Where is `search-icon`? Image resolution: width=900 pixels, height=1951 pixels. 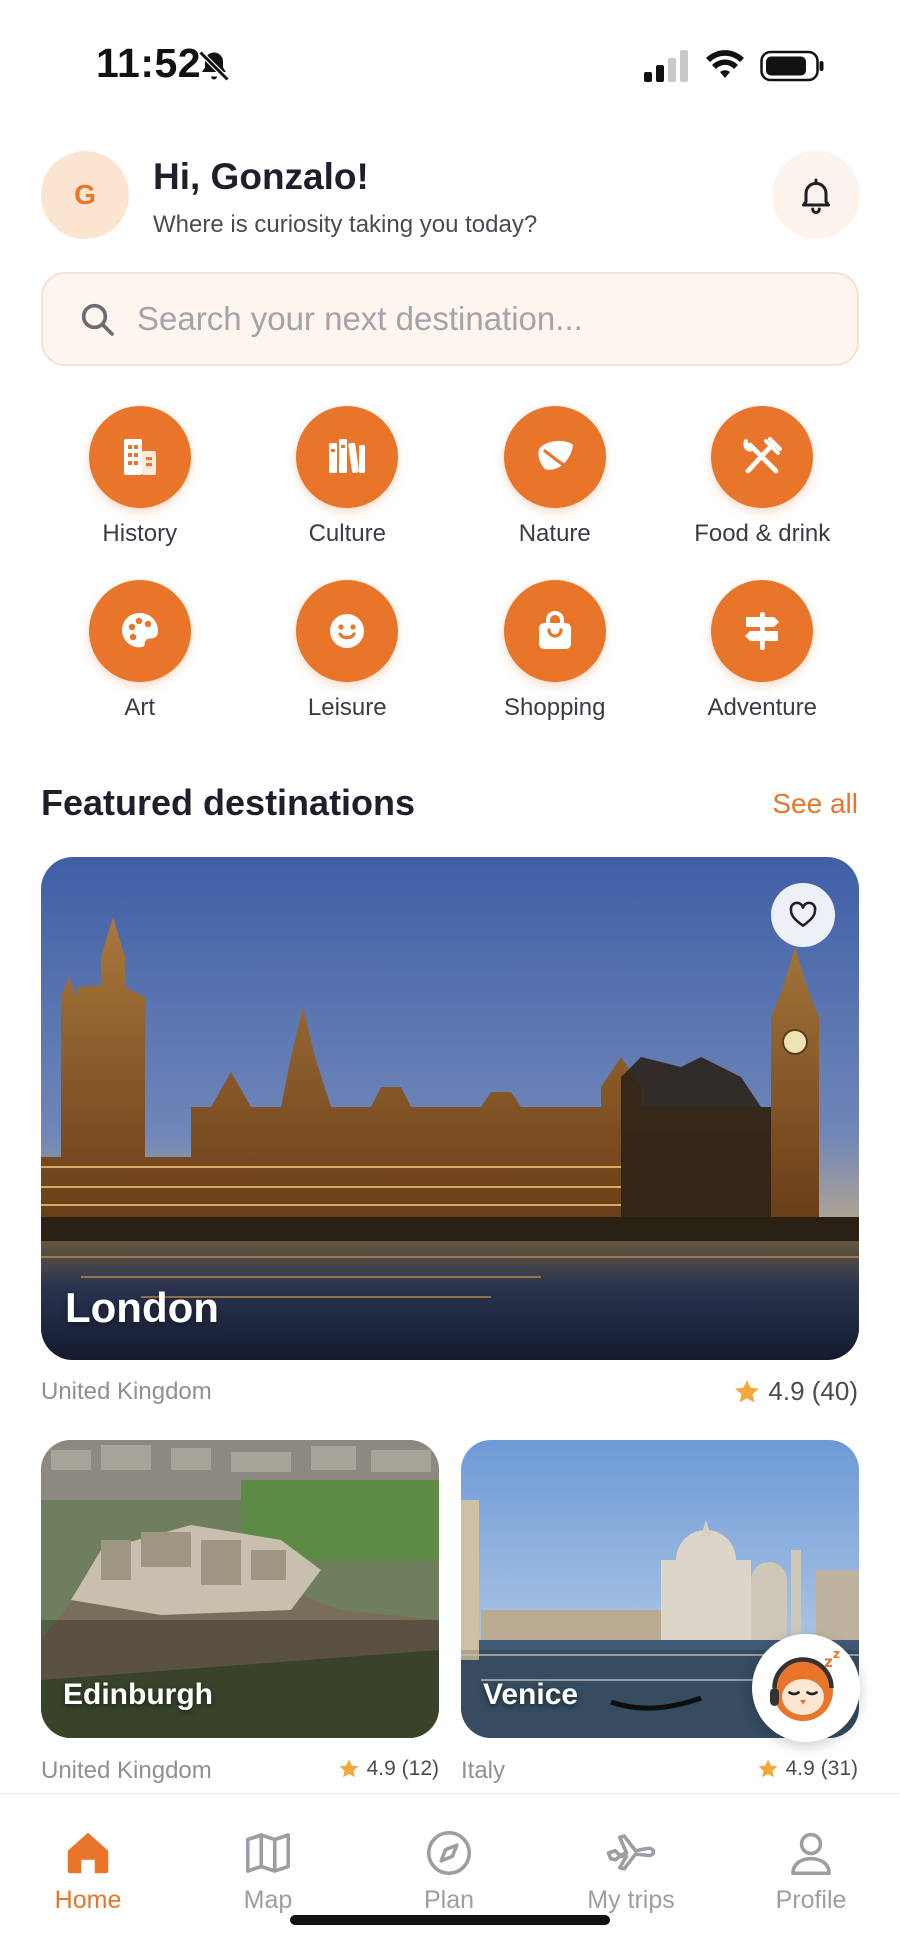
search-icon is located at coordinates (97, 319).